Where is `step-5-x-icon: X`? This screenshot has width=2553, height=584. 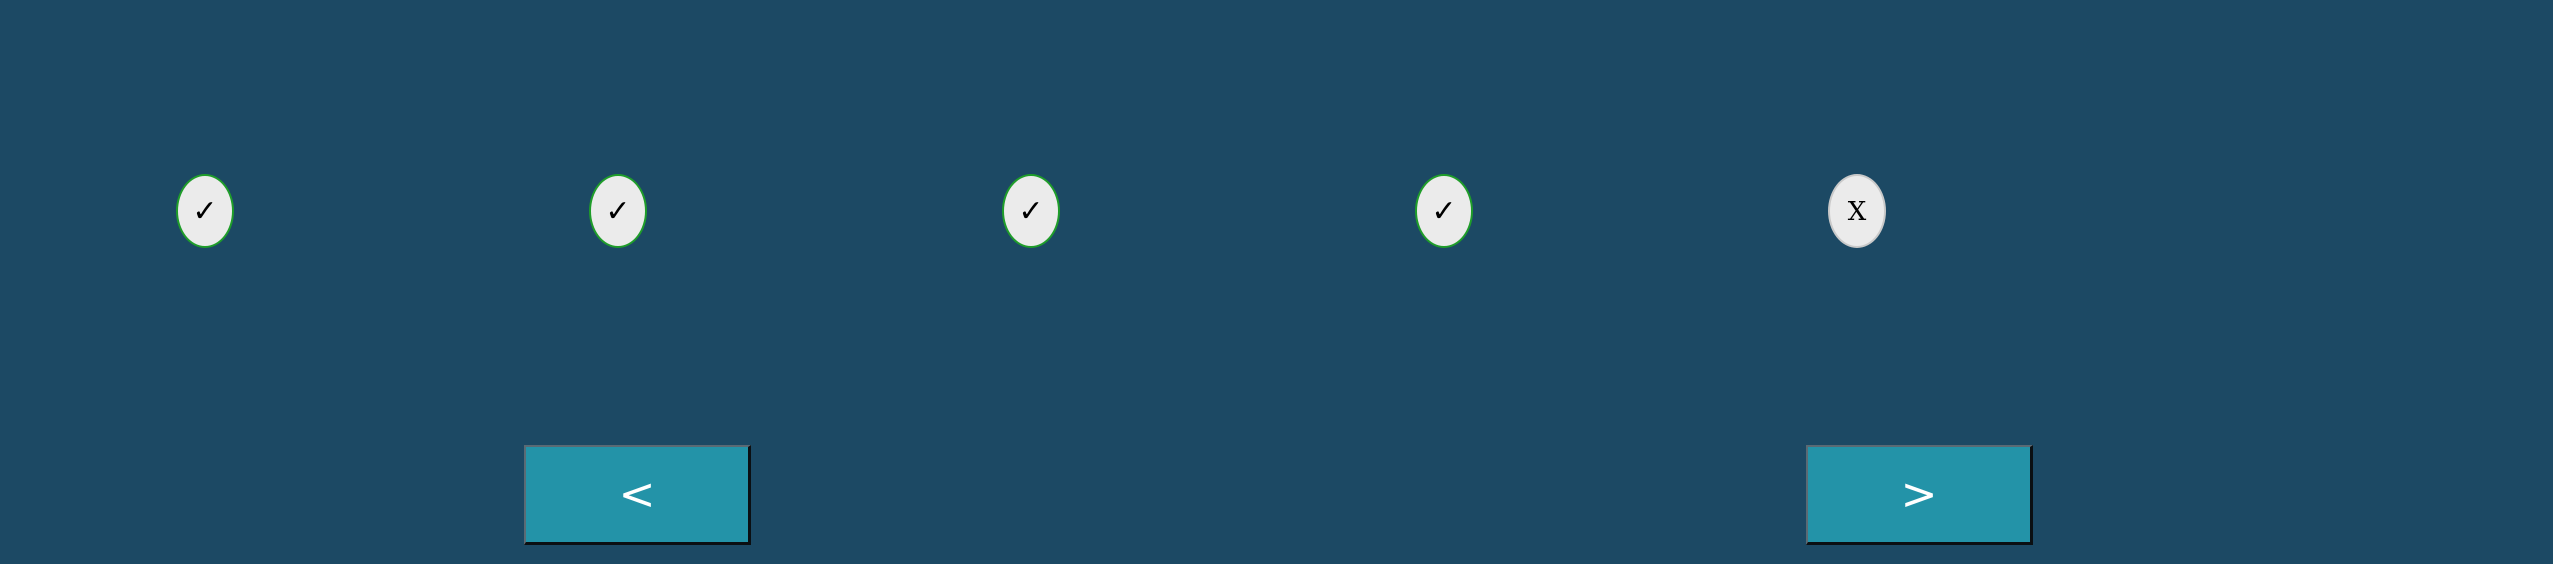
step-5-x-icon: X is located at coordinates (1857, 211).